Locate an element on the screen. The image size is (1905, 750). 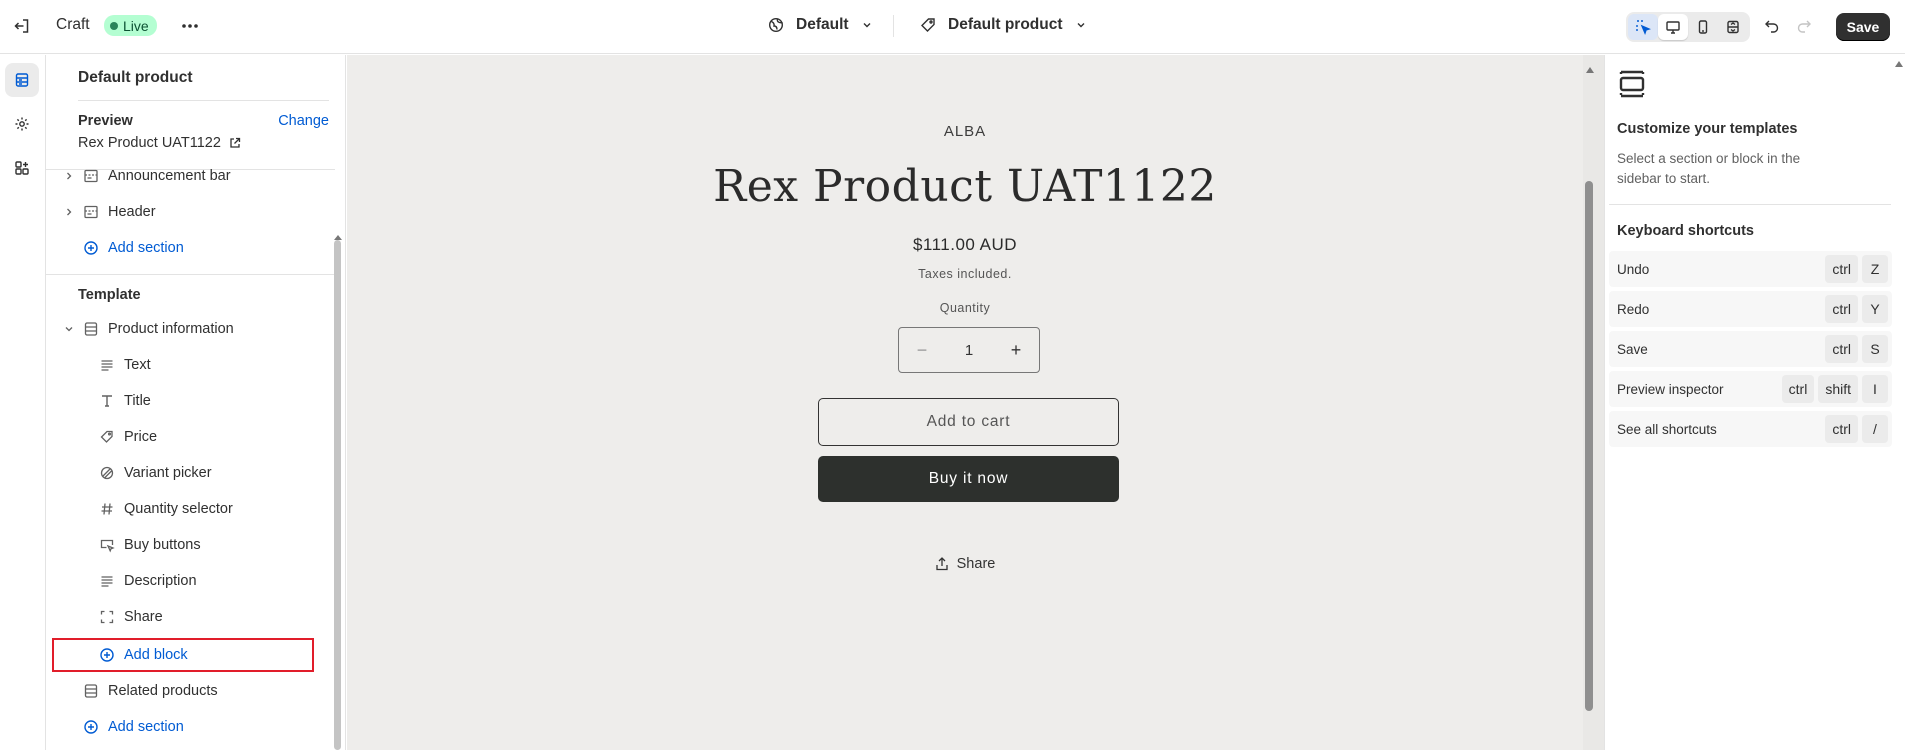
add-section-label: Add section is located at coordinates (146, 727).